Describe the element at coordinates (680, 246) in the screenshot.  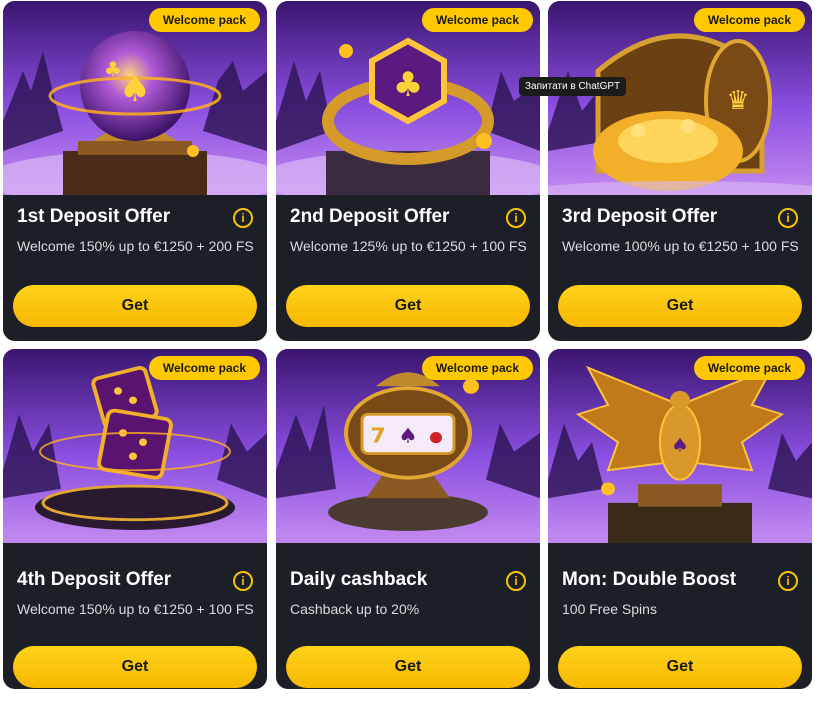
I see `offer-description: Welcome 100% up to €1250 + 100 FS` at that location.